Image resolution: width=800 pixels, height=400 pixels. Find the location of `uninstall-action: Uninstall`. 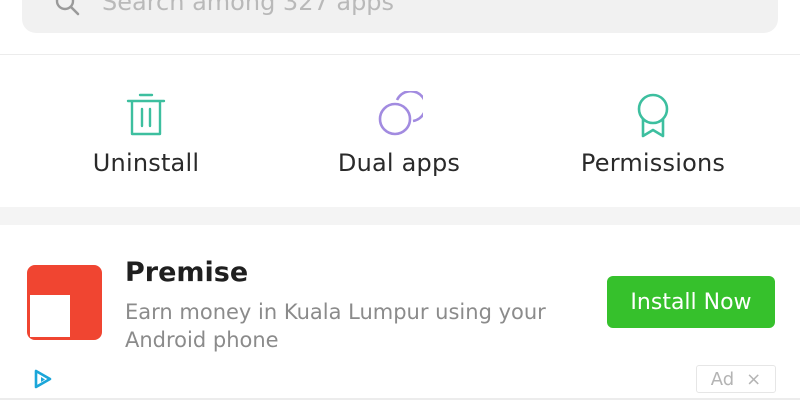

uninstall-action: Uninstall is located at coordinates (146, 131).